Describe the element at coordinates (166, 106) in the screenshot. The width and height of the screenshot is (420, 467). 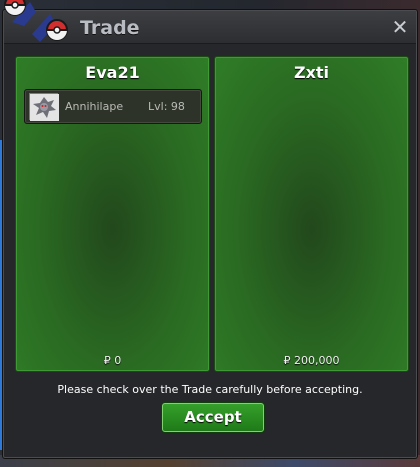
I see `pokemon-level: Lvl: 98` at that location.